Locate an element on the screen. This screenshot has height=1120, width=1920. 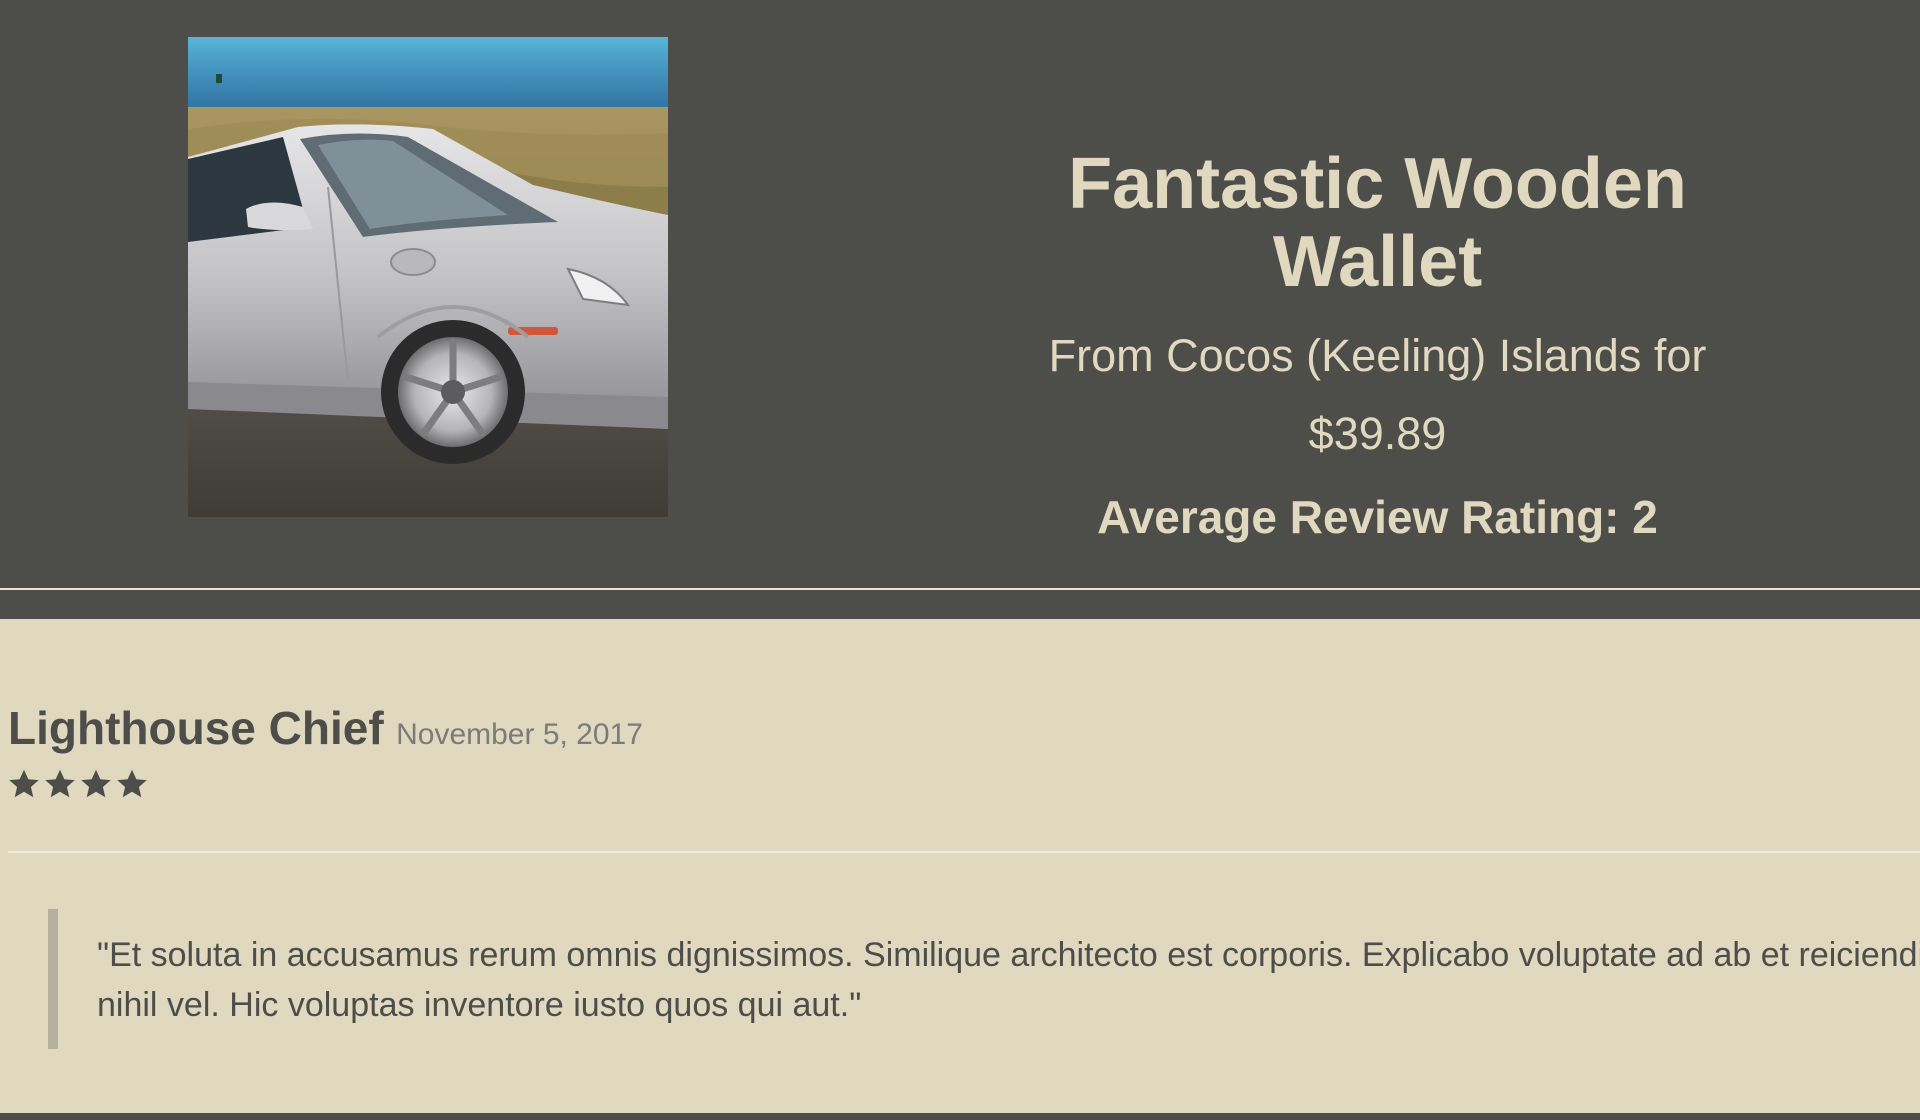
review-header: Lighthouse Chief November 5, 2017 is located at coordinates (325, 728).